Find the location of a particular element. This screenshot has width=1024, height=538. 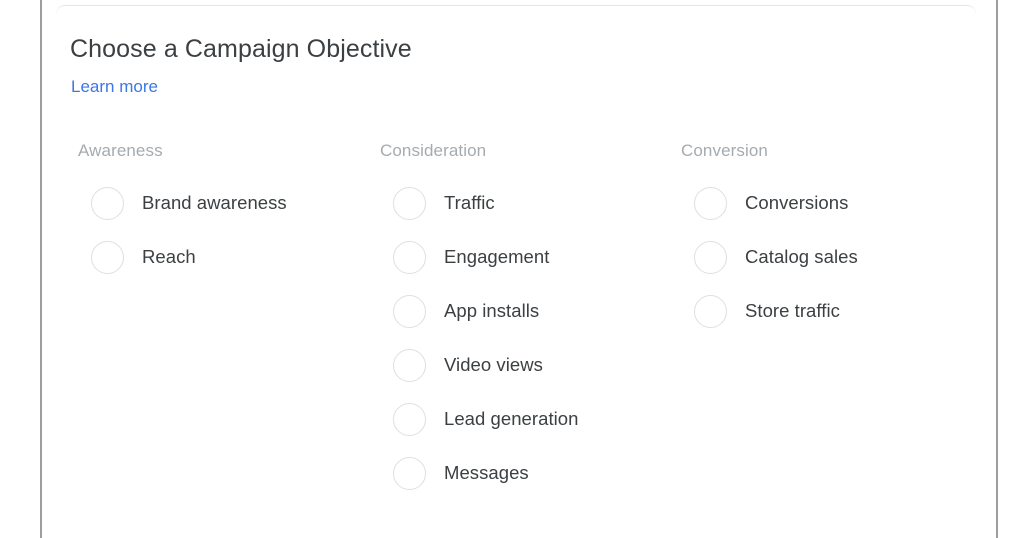

objective-option: Conversions is located at coordinates (769, 203).